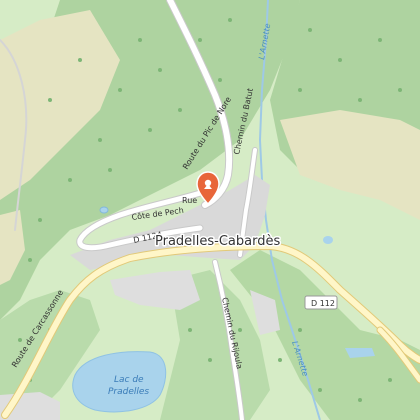  I want to click on pond-east, so click(328, 240).